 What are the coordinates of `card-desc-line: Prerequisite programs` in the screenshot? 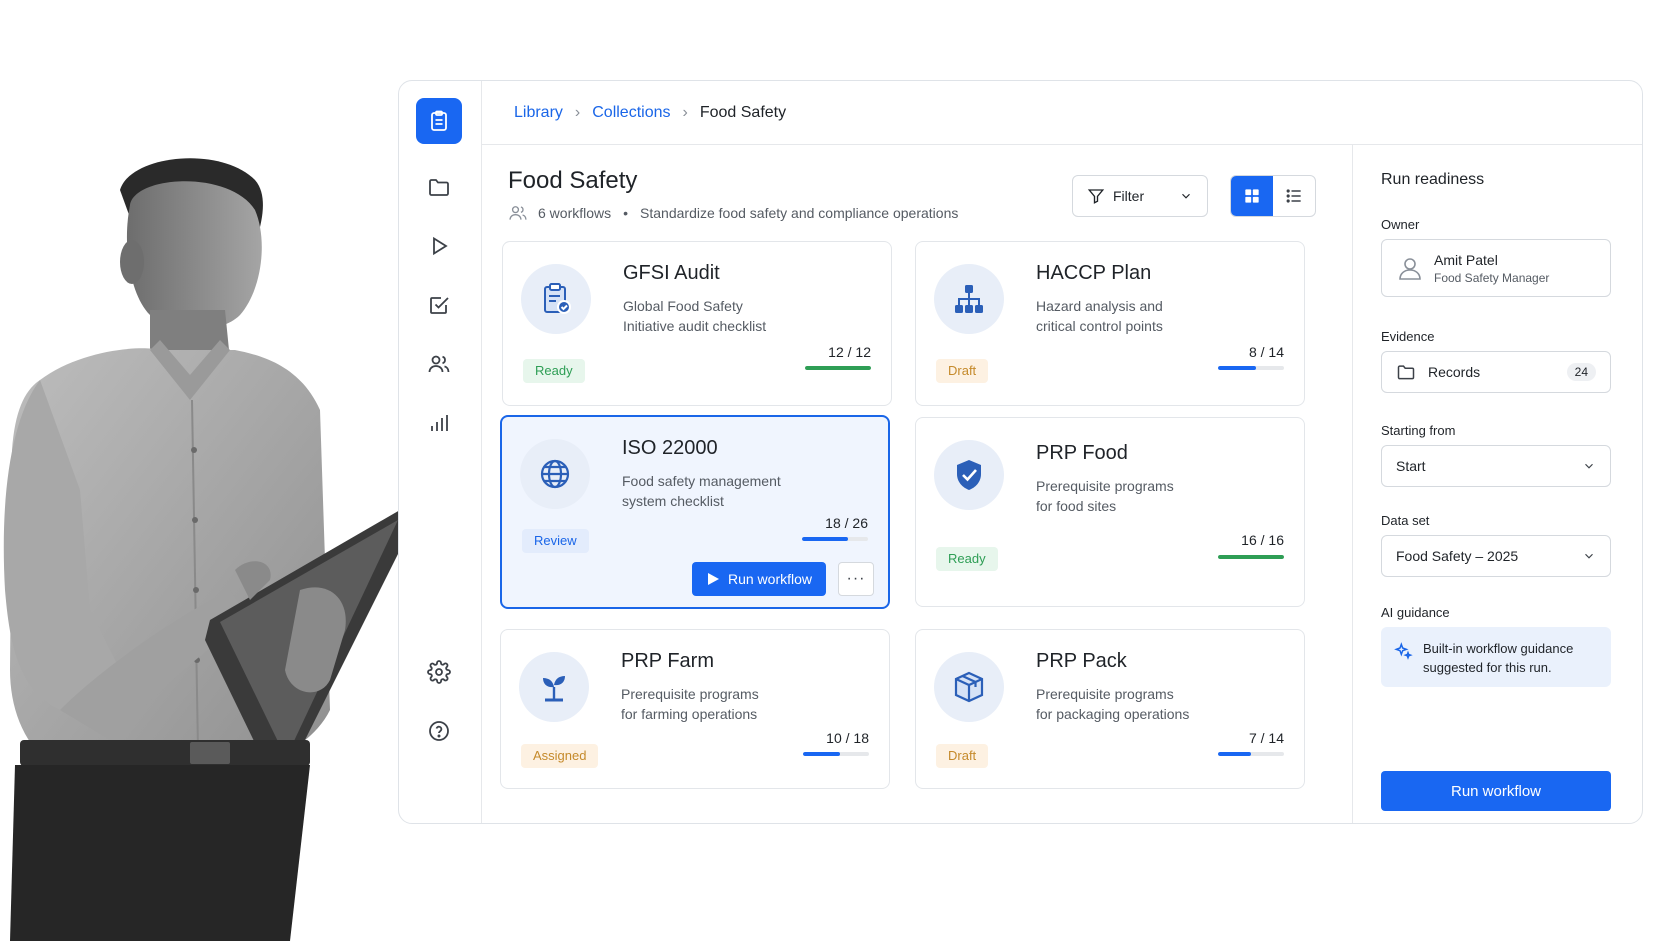 It's located at (1105, 694).